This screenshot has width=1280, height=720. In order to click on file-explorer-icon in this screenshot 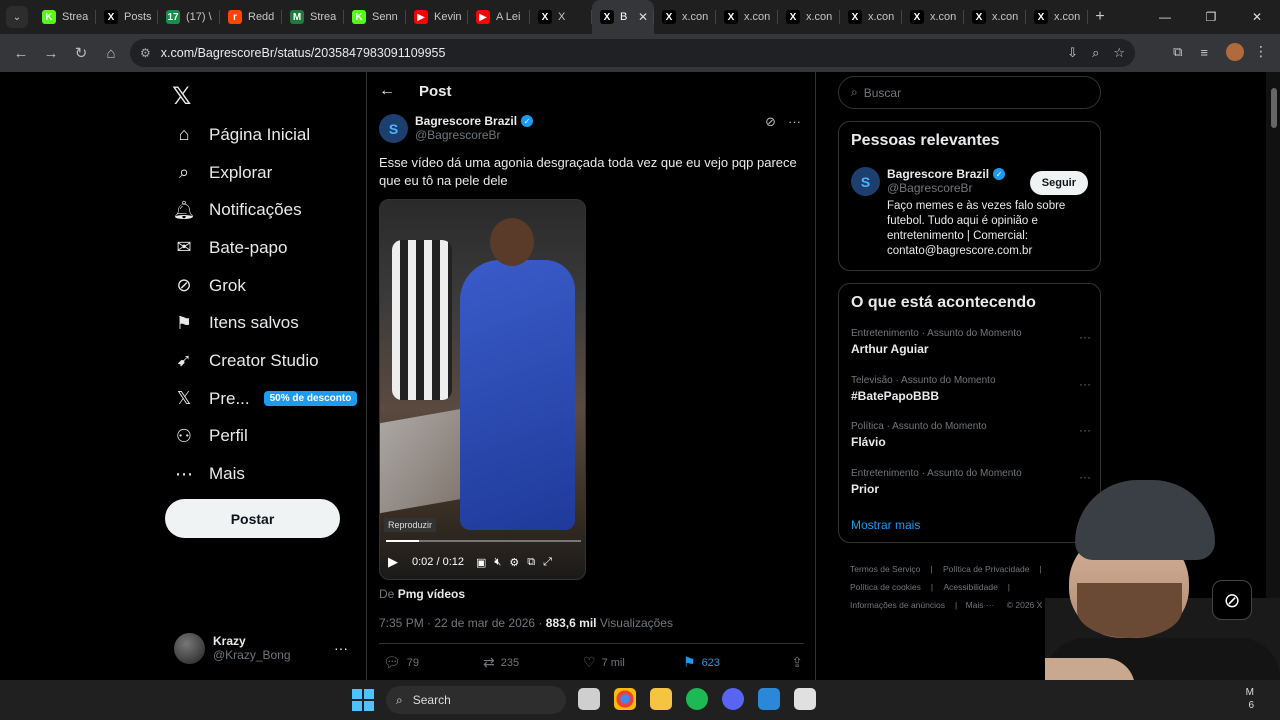, I will do `click(661, 699)`.